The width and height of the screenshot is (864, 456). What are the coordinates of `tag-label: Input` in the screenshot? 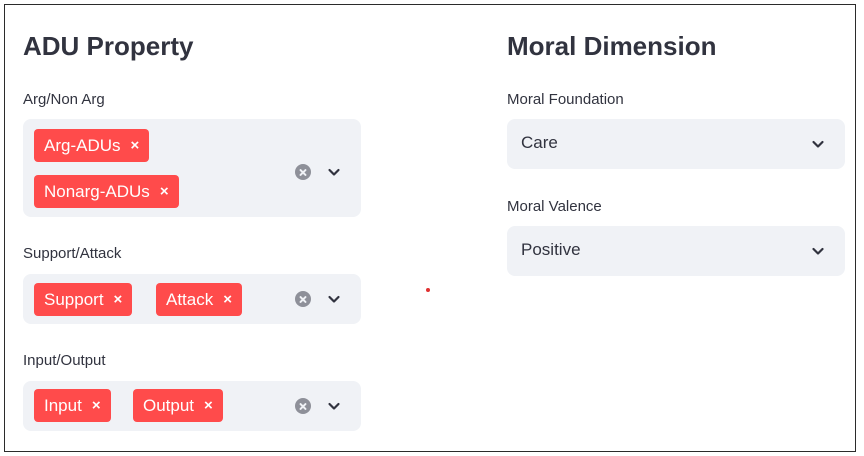 It's located at (63, 405).